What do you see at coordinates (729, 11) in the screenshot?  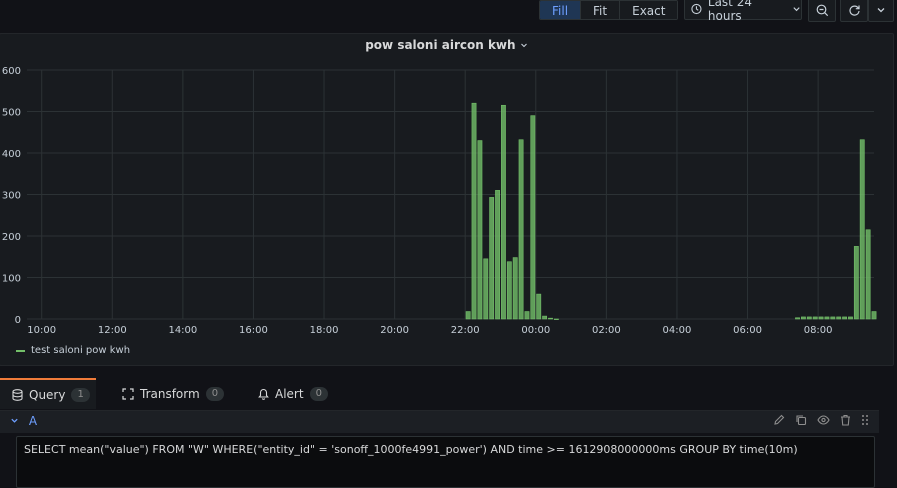 I see `time-range-label: Last 24 hours` at bounding box center [729, 11].